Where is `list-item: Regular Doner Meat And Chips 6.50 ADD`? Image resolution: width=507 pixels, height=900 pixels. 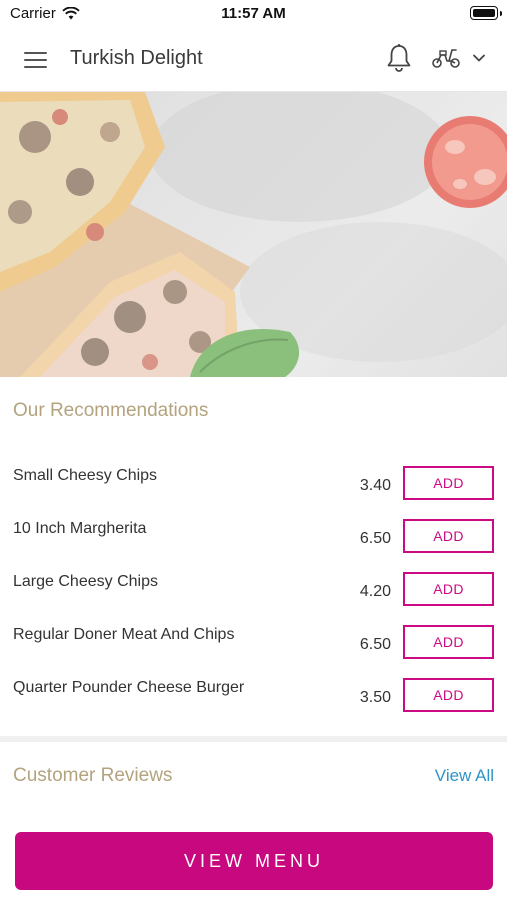
list-item: Regular Doner Meat And Chips 6.50 ADD is located at coordinates (253, 652).